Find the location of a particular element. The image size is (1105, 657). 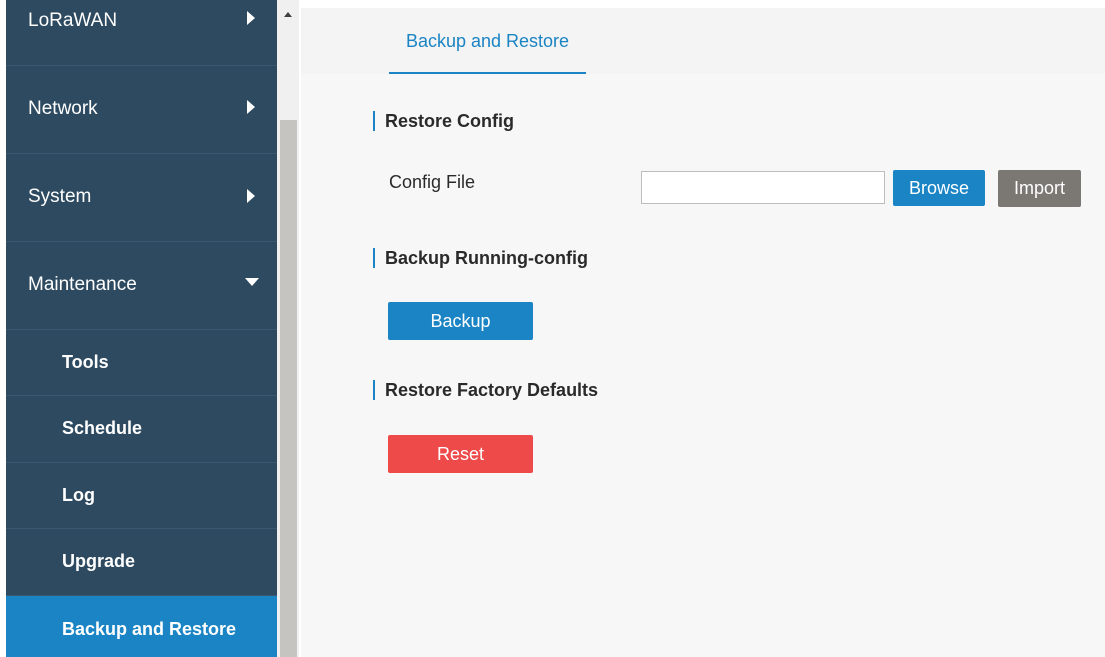

tab-backup-and-restore: Backup and Restore is located at coordinates (487, 41).